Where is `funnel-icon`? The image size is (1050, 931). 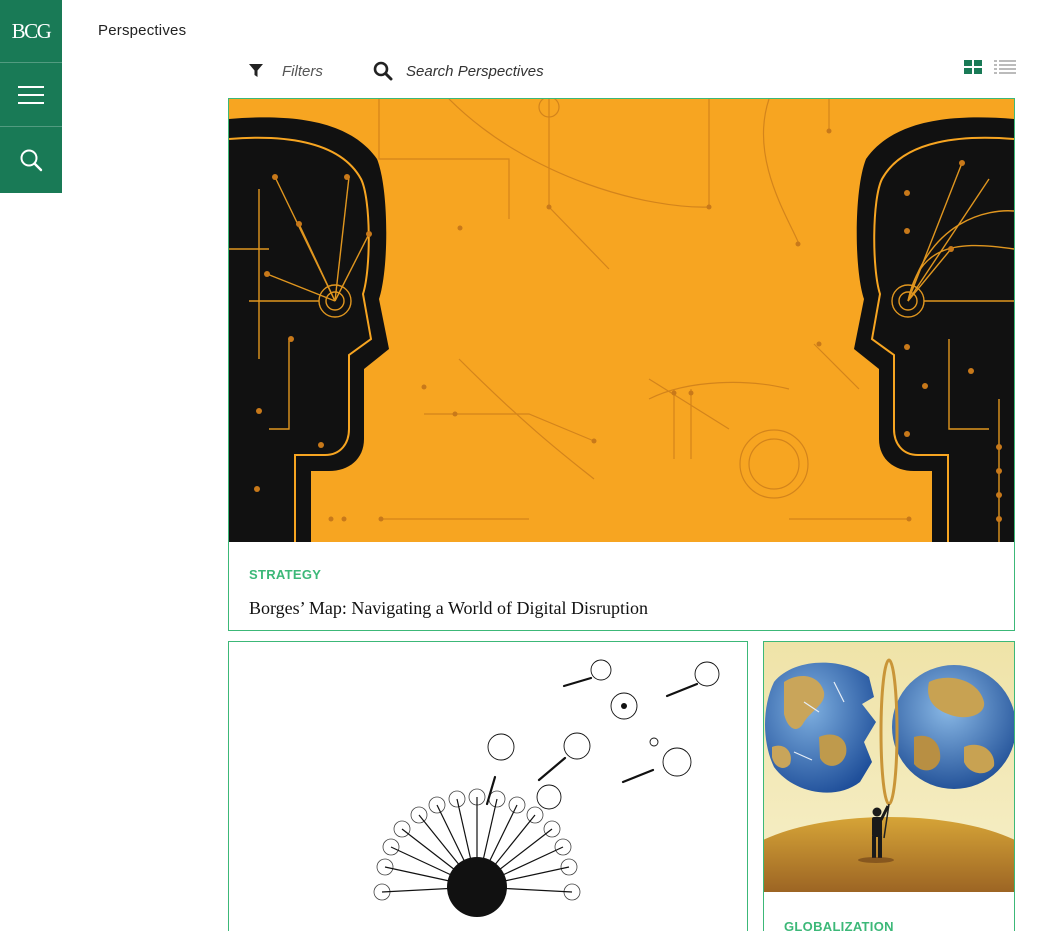 funnel-icon is located at coordinates (256, 70).